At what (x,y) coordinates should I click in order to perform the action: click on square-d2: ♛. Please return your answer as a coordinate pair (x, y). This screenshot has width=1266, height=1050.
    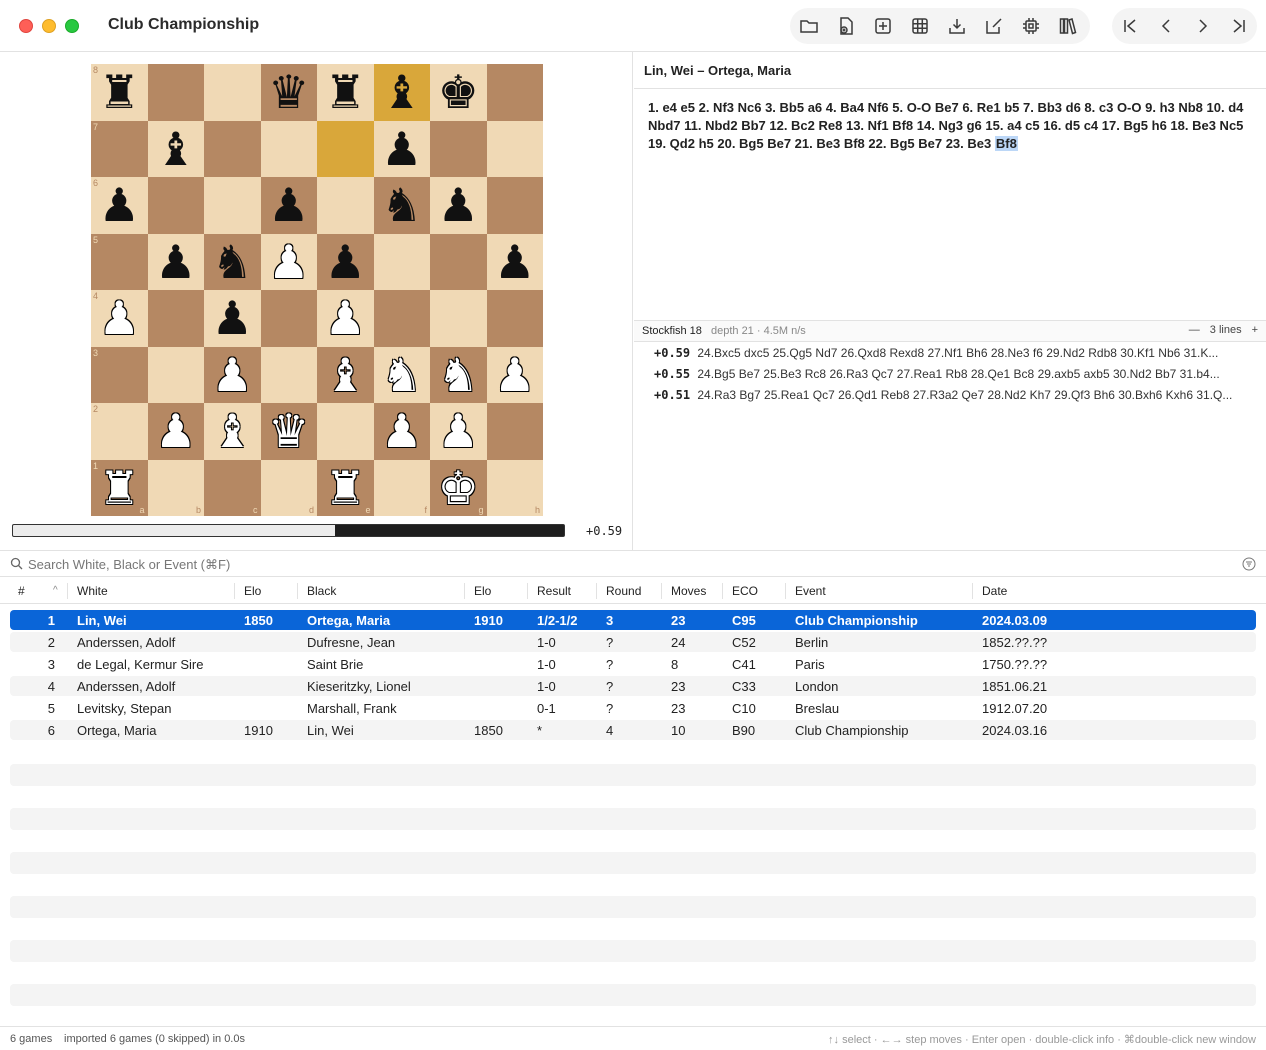
    Looking at the image, I should click on (288, 431).